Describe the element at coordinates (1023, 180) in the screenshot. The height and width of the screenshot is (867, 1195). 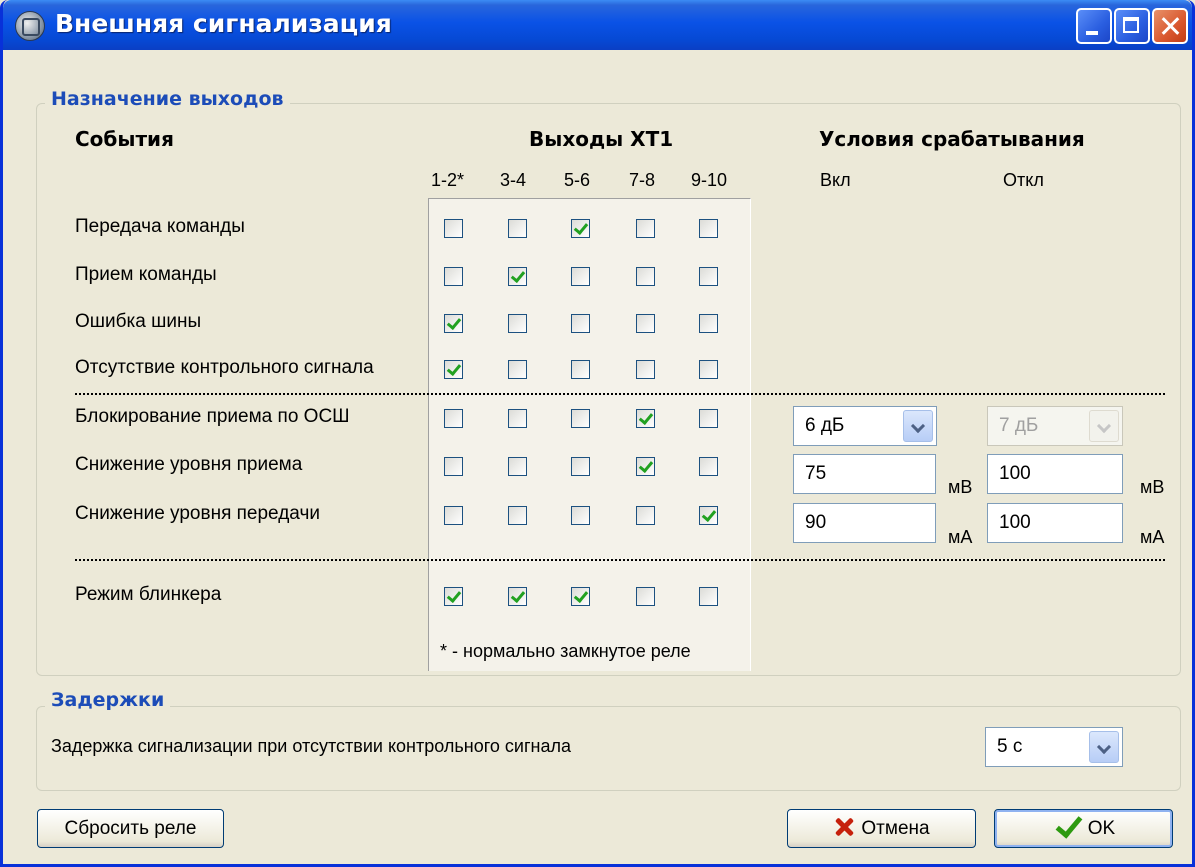
I see `off-label: Откл` at that location.